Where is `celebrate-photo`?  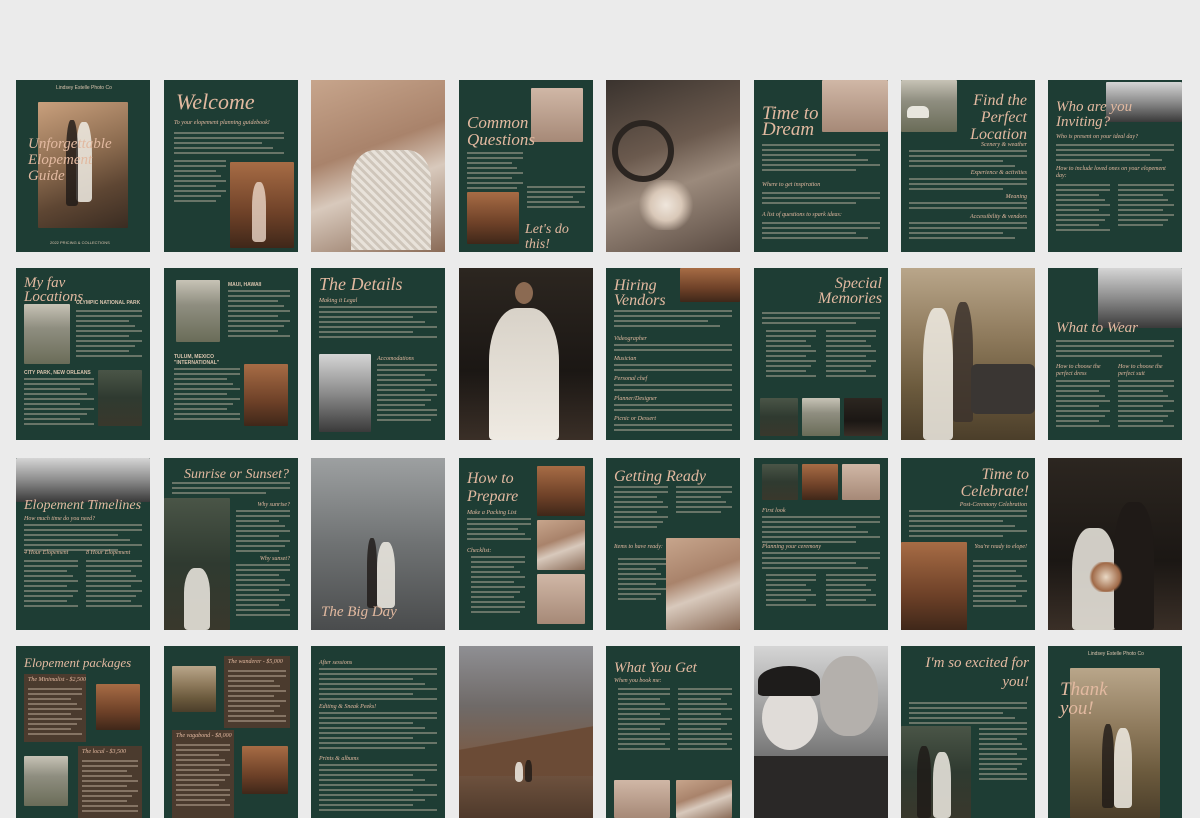
celebrate-photo is located at coordinates (934, 586).